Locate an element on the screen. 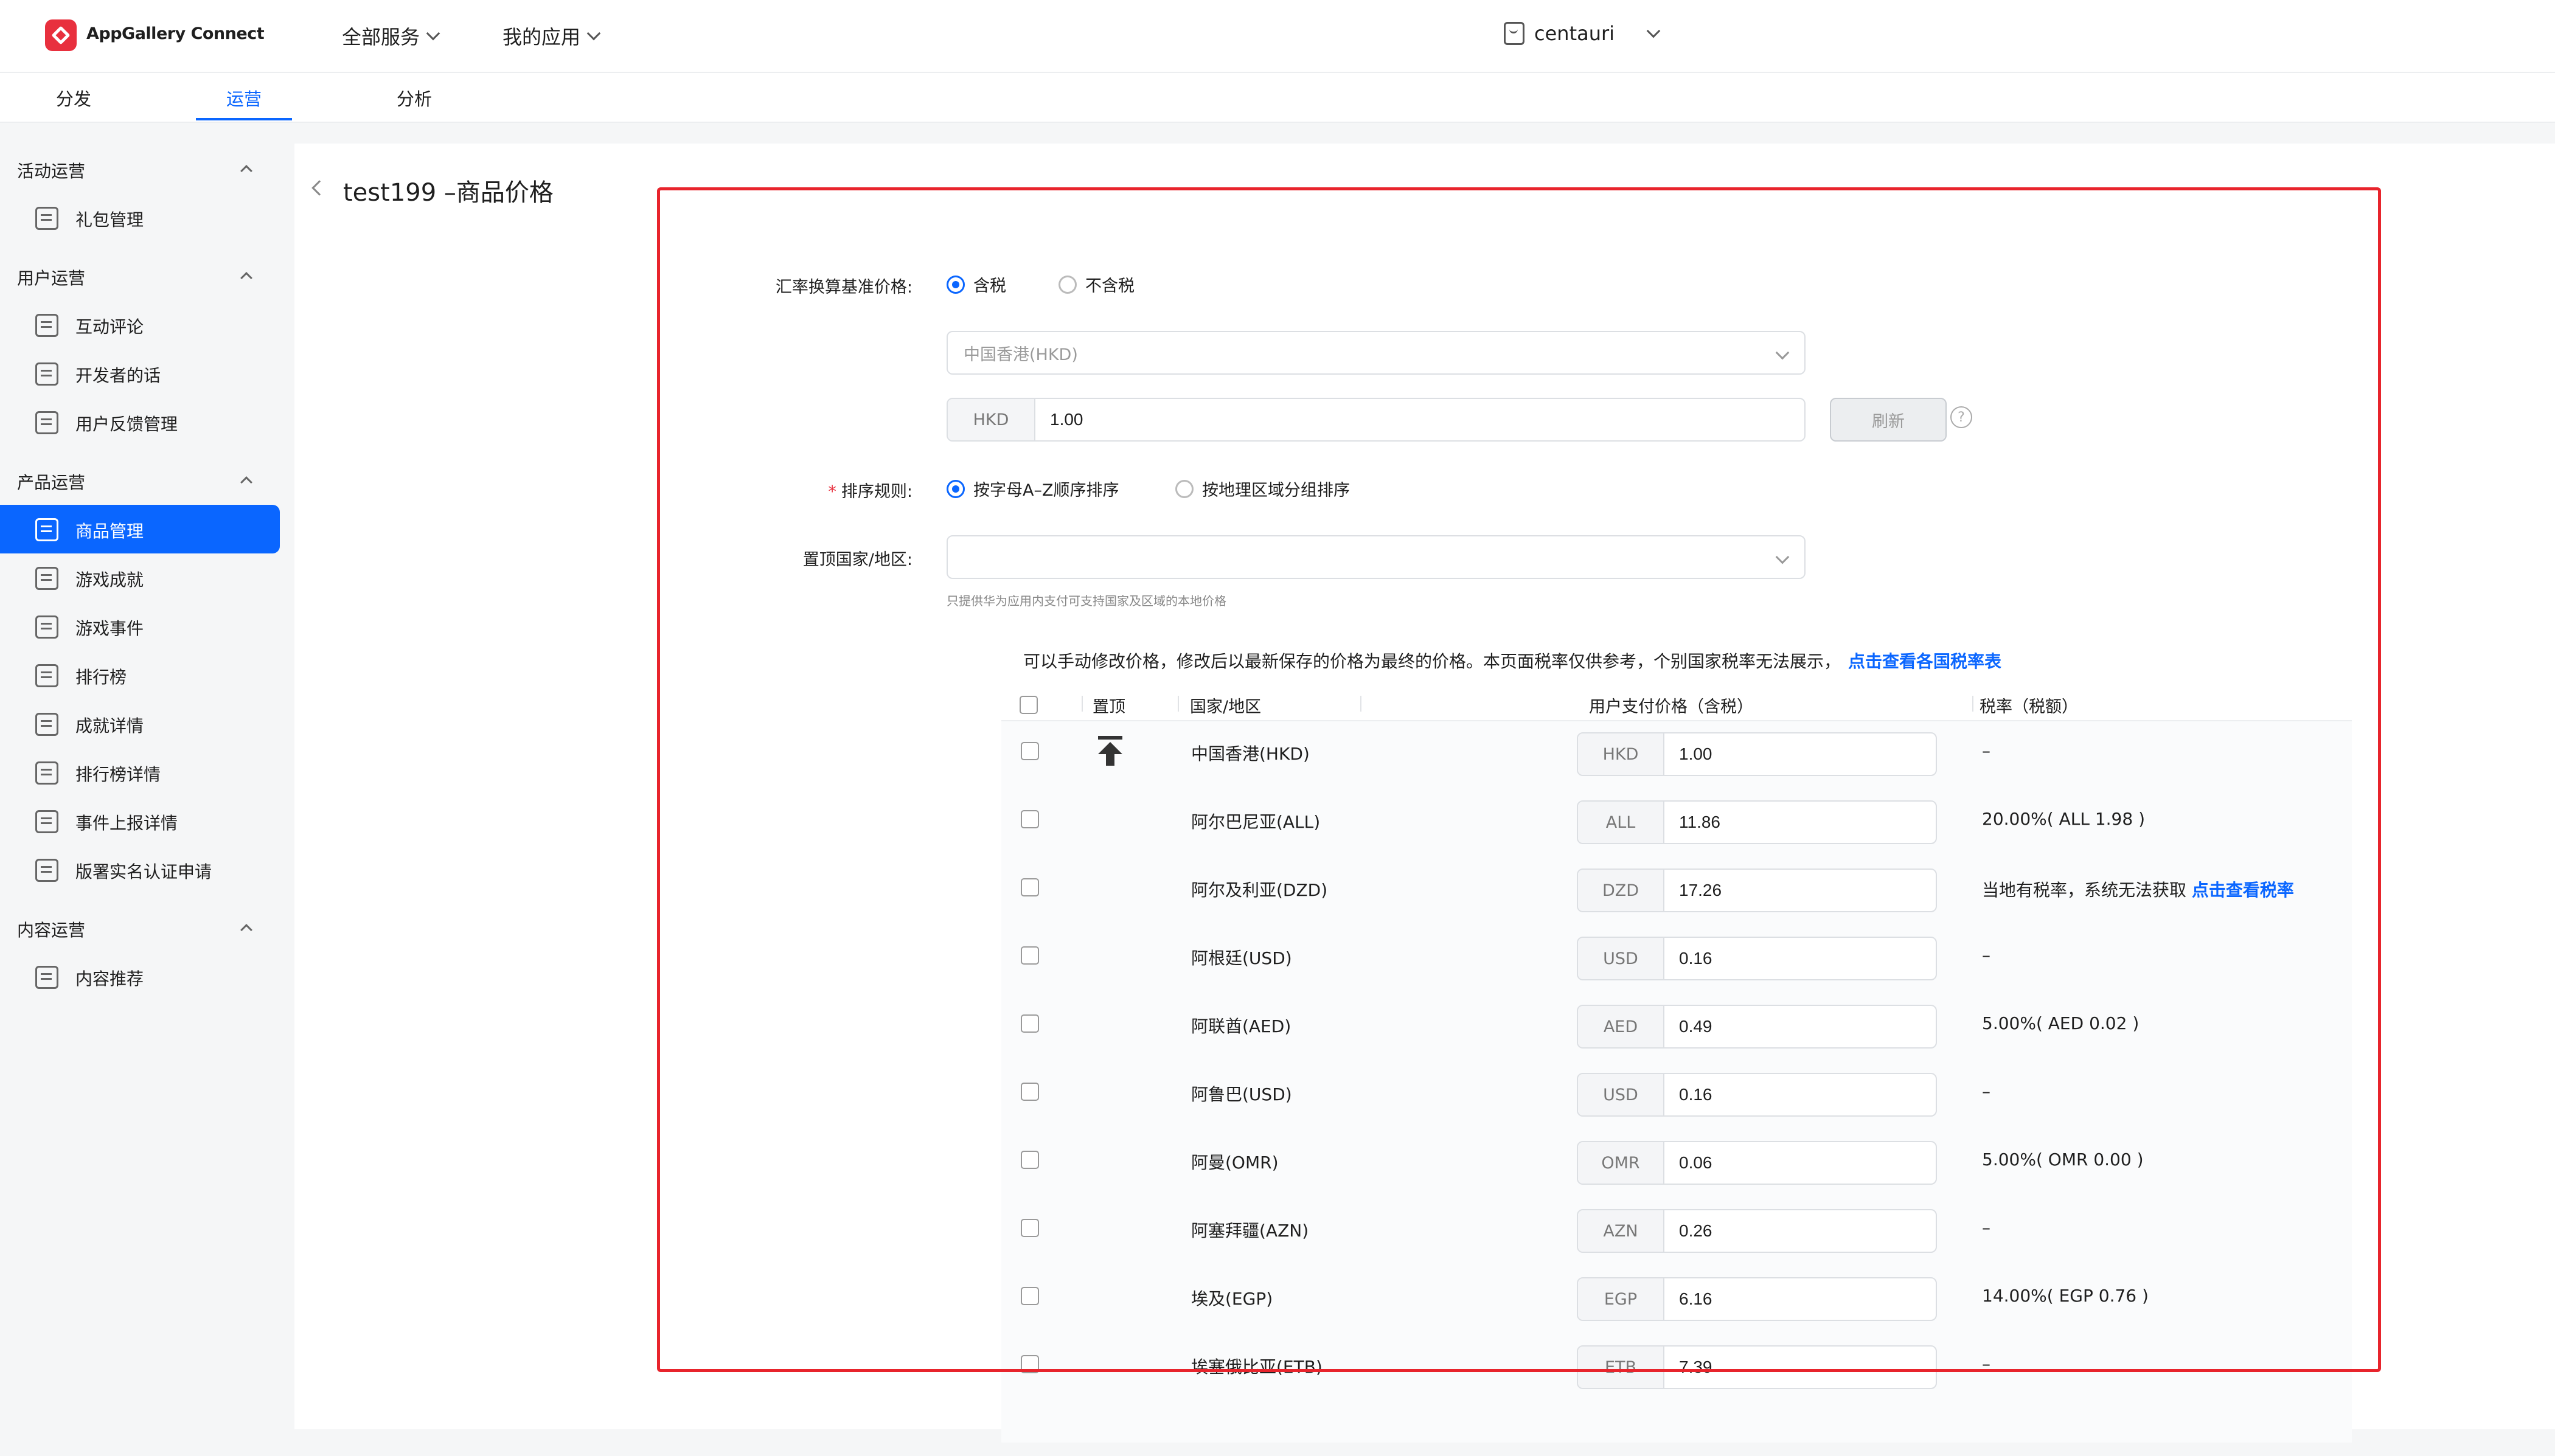 The width and height of the screenshot is (2555, 1456). sidebar-item-realname-auth: 版署实名认证申请 is located at coordinates (140, 869).